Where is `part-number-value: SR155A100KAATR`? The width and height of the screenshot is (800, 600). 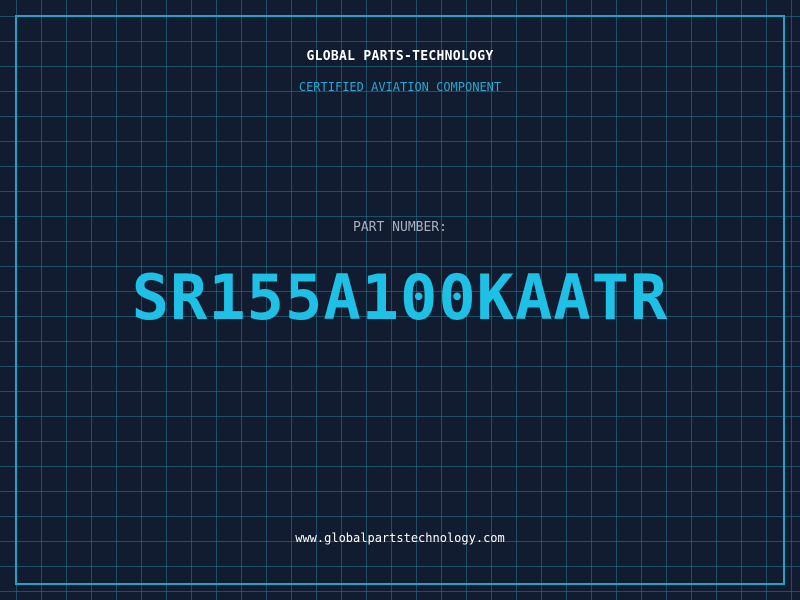 part-number-value: SR155A100KAATR is located at coordinates (400, 297).